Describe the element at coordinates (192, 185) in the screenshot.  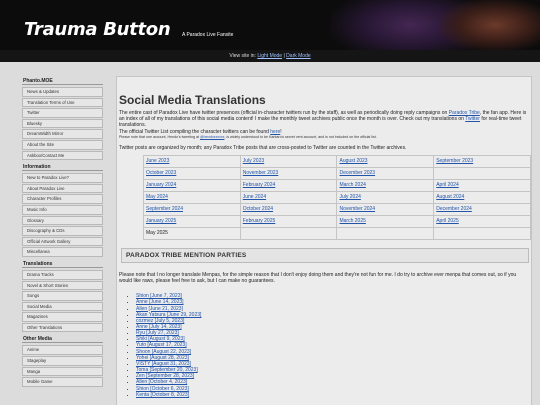
I see `month-link: January 2024` at that location.